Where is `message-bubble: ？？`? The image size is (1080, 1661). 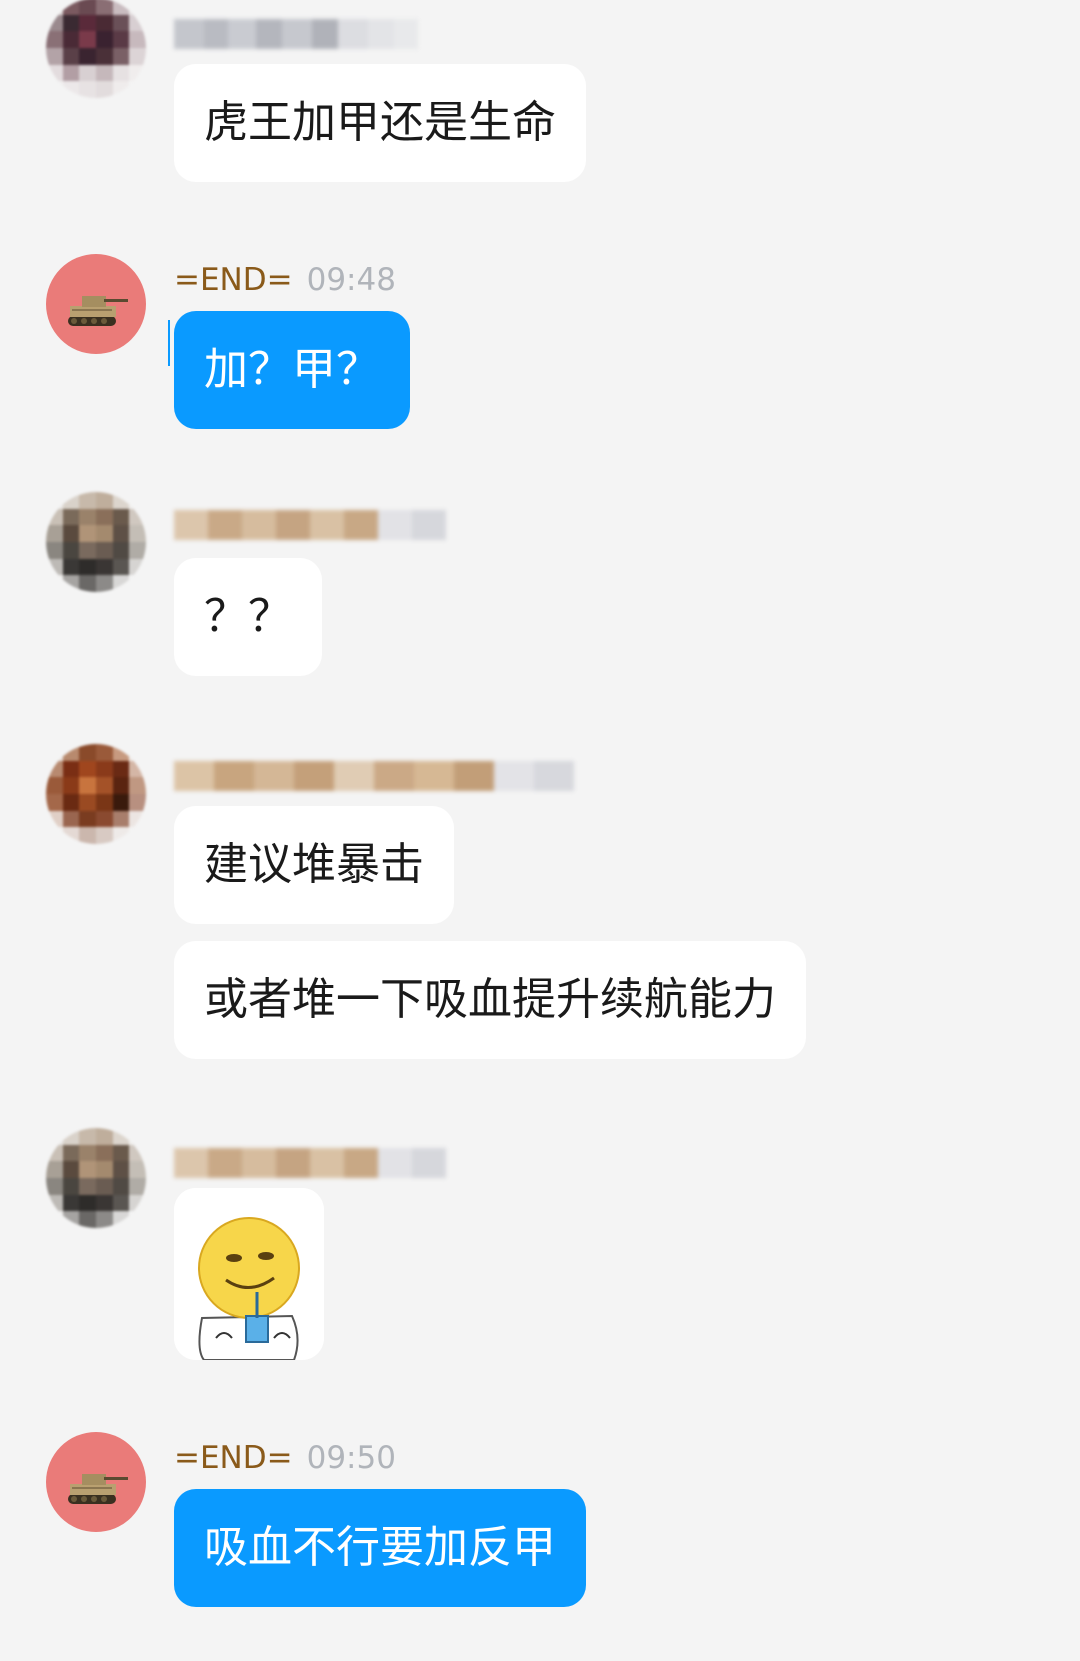
message-bubble: ？？ is located at coordinates (248, 617).